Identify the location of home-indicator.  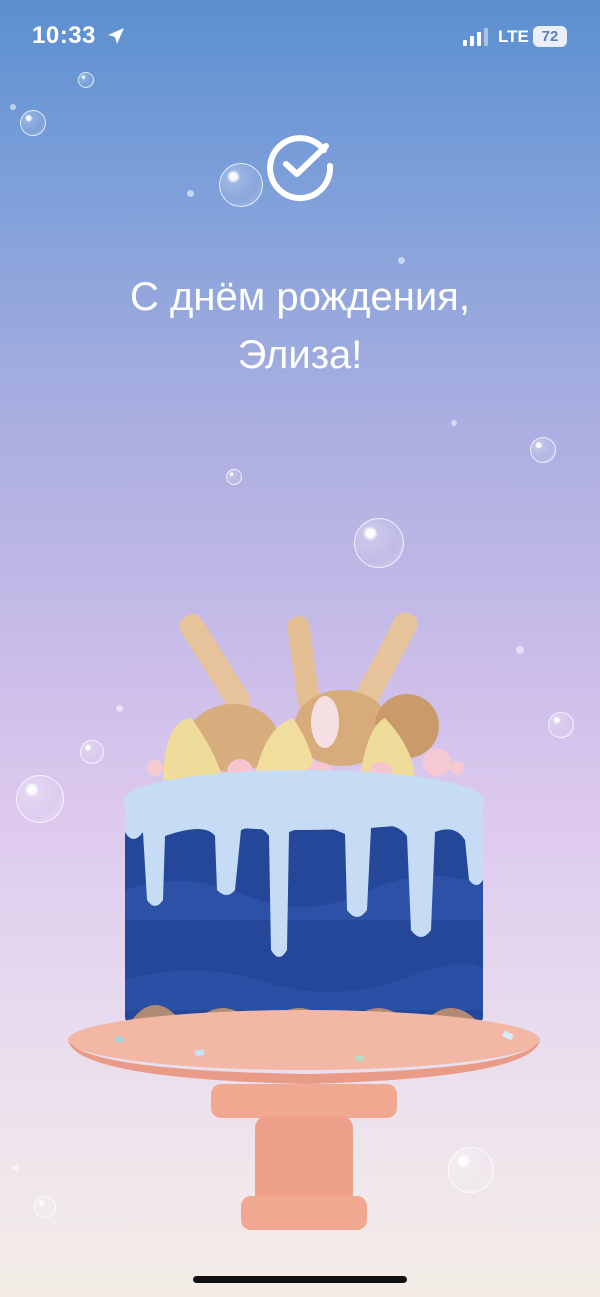
(300, 1279).